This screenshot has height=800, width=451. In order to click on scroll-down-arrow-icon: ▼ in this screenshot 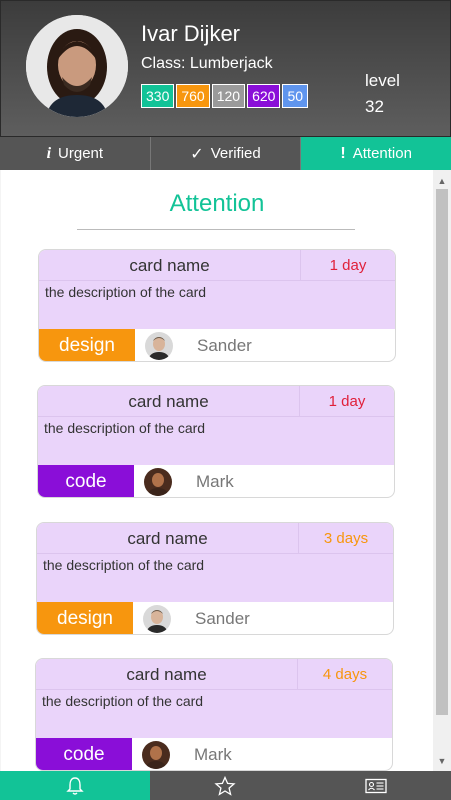, I will do `click(442, 761)`.